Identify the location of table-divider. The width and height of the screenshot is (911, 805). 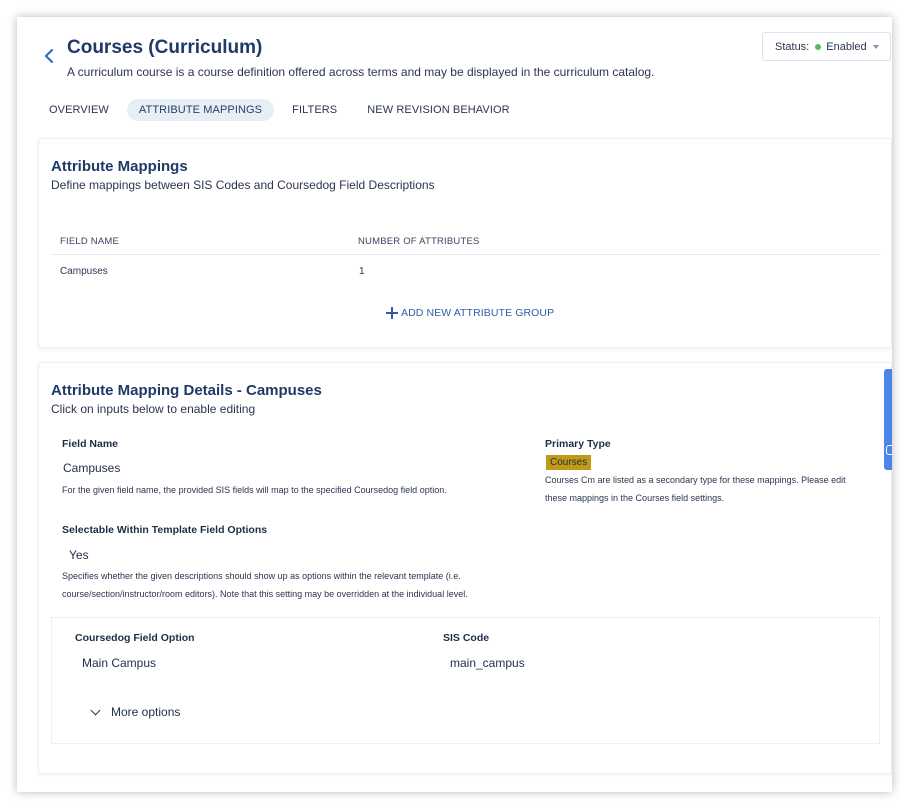
(466, 254).